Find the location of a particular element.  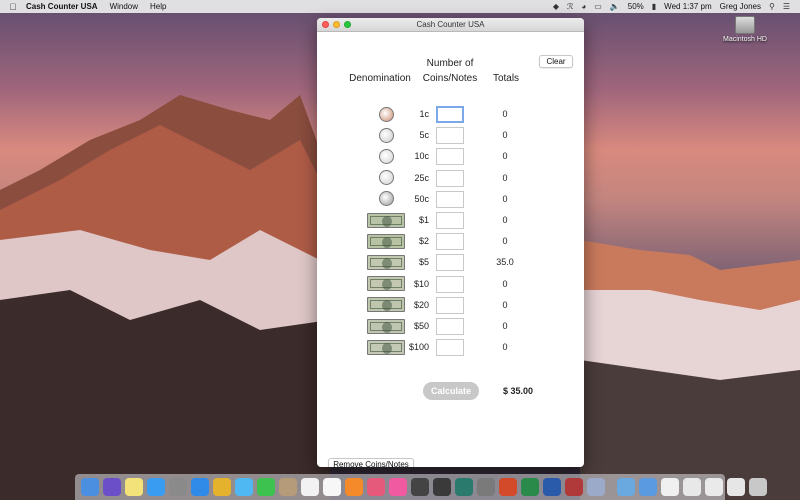

wifi-icon: ◕ is located at coordinates (583, 6).